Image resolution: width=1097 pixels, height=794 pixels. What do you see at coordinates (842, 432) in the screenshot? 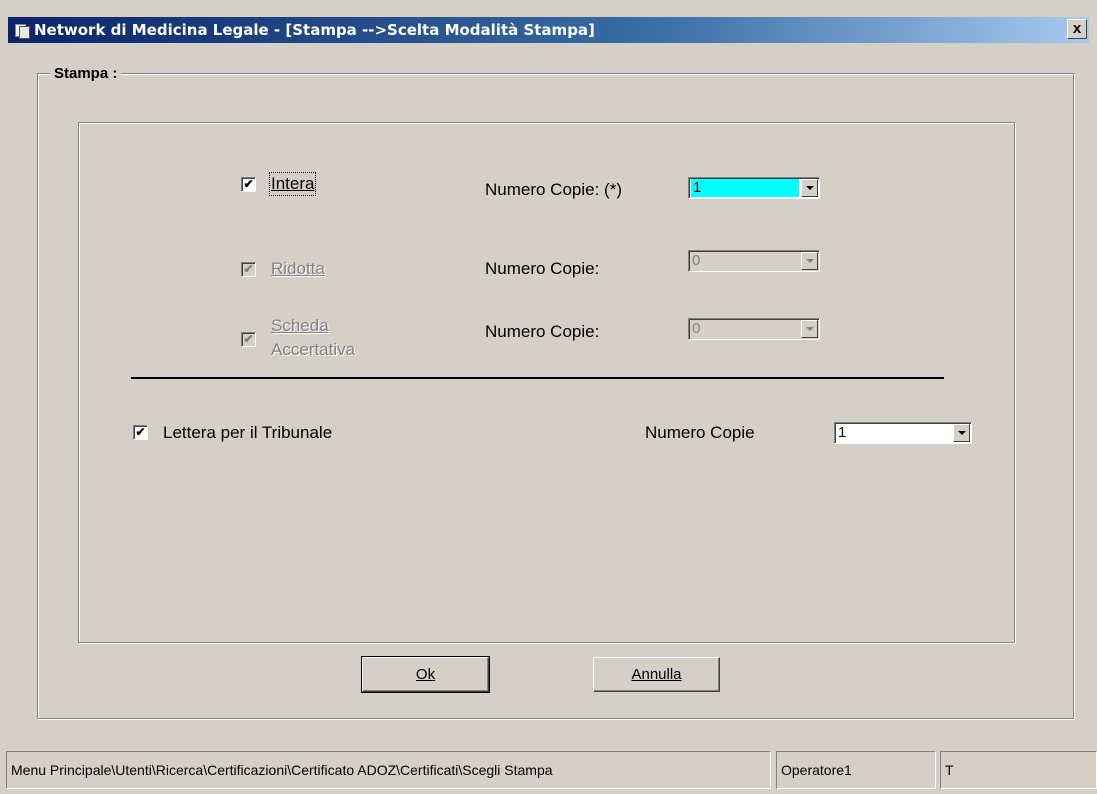
I see `lettera-copies-value: 1` at bounding box center [842, 432].